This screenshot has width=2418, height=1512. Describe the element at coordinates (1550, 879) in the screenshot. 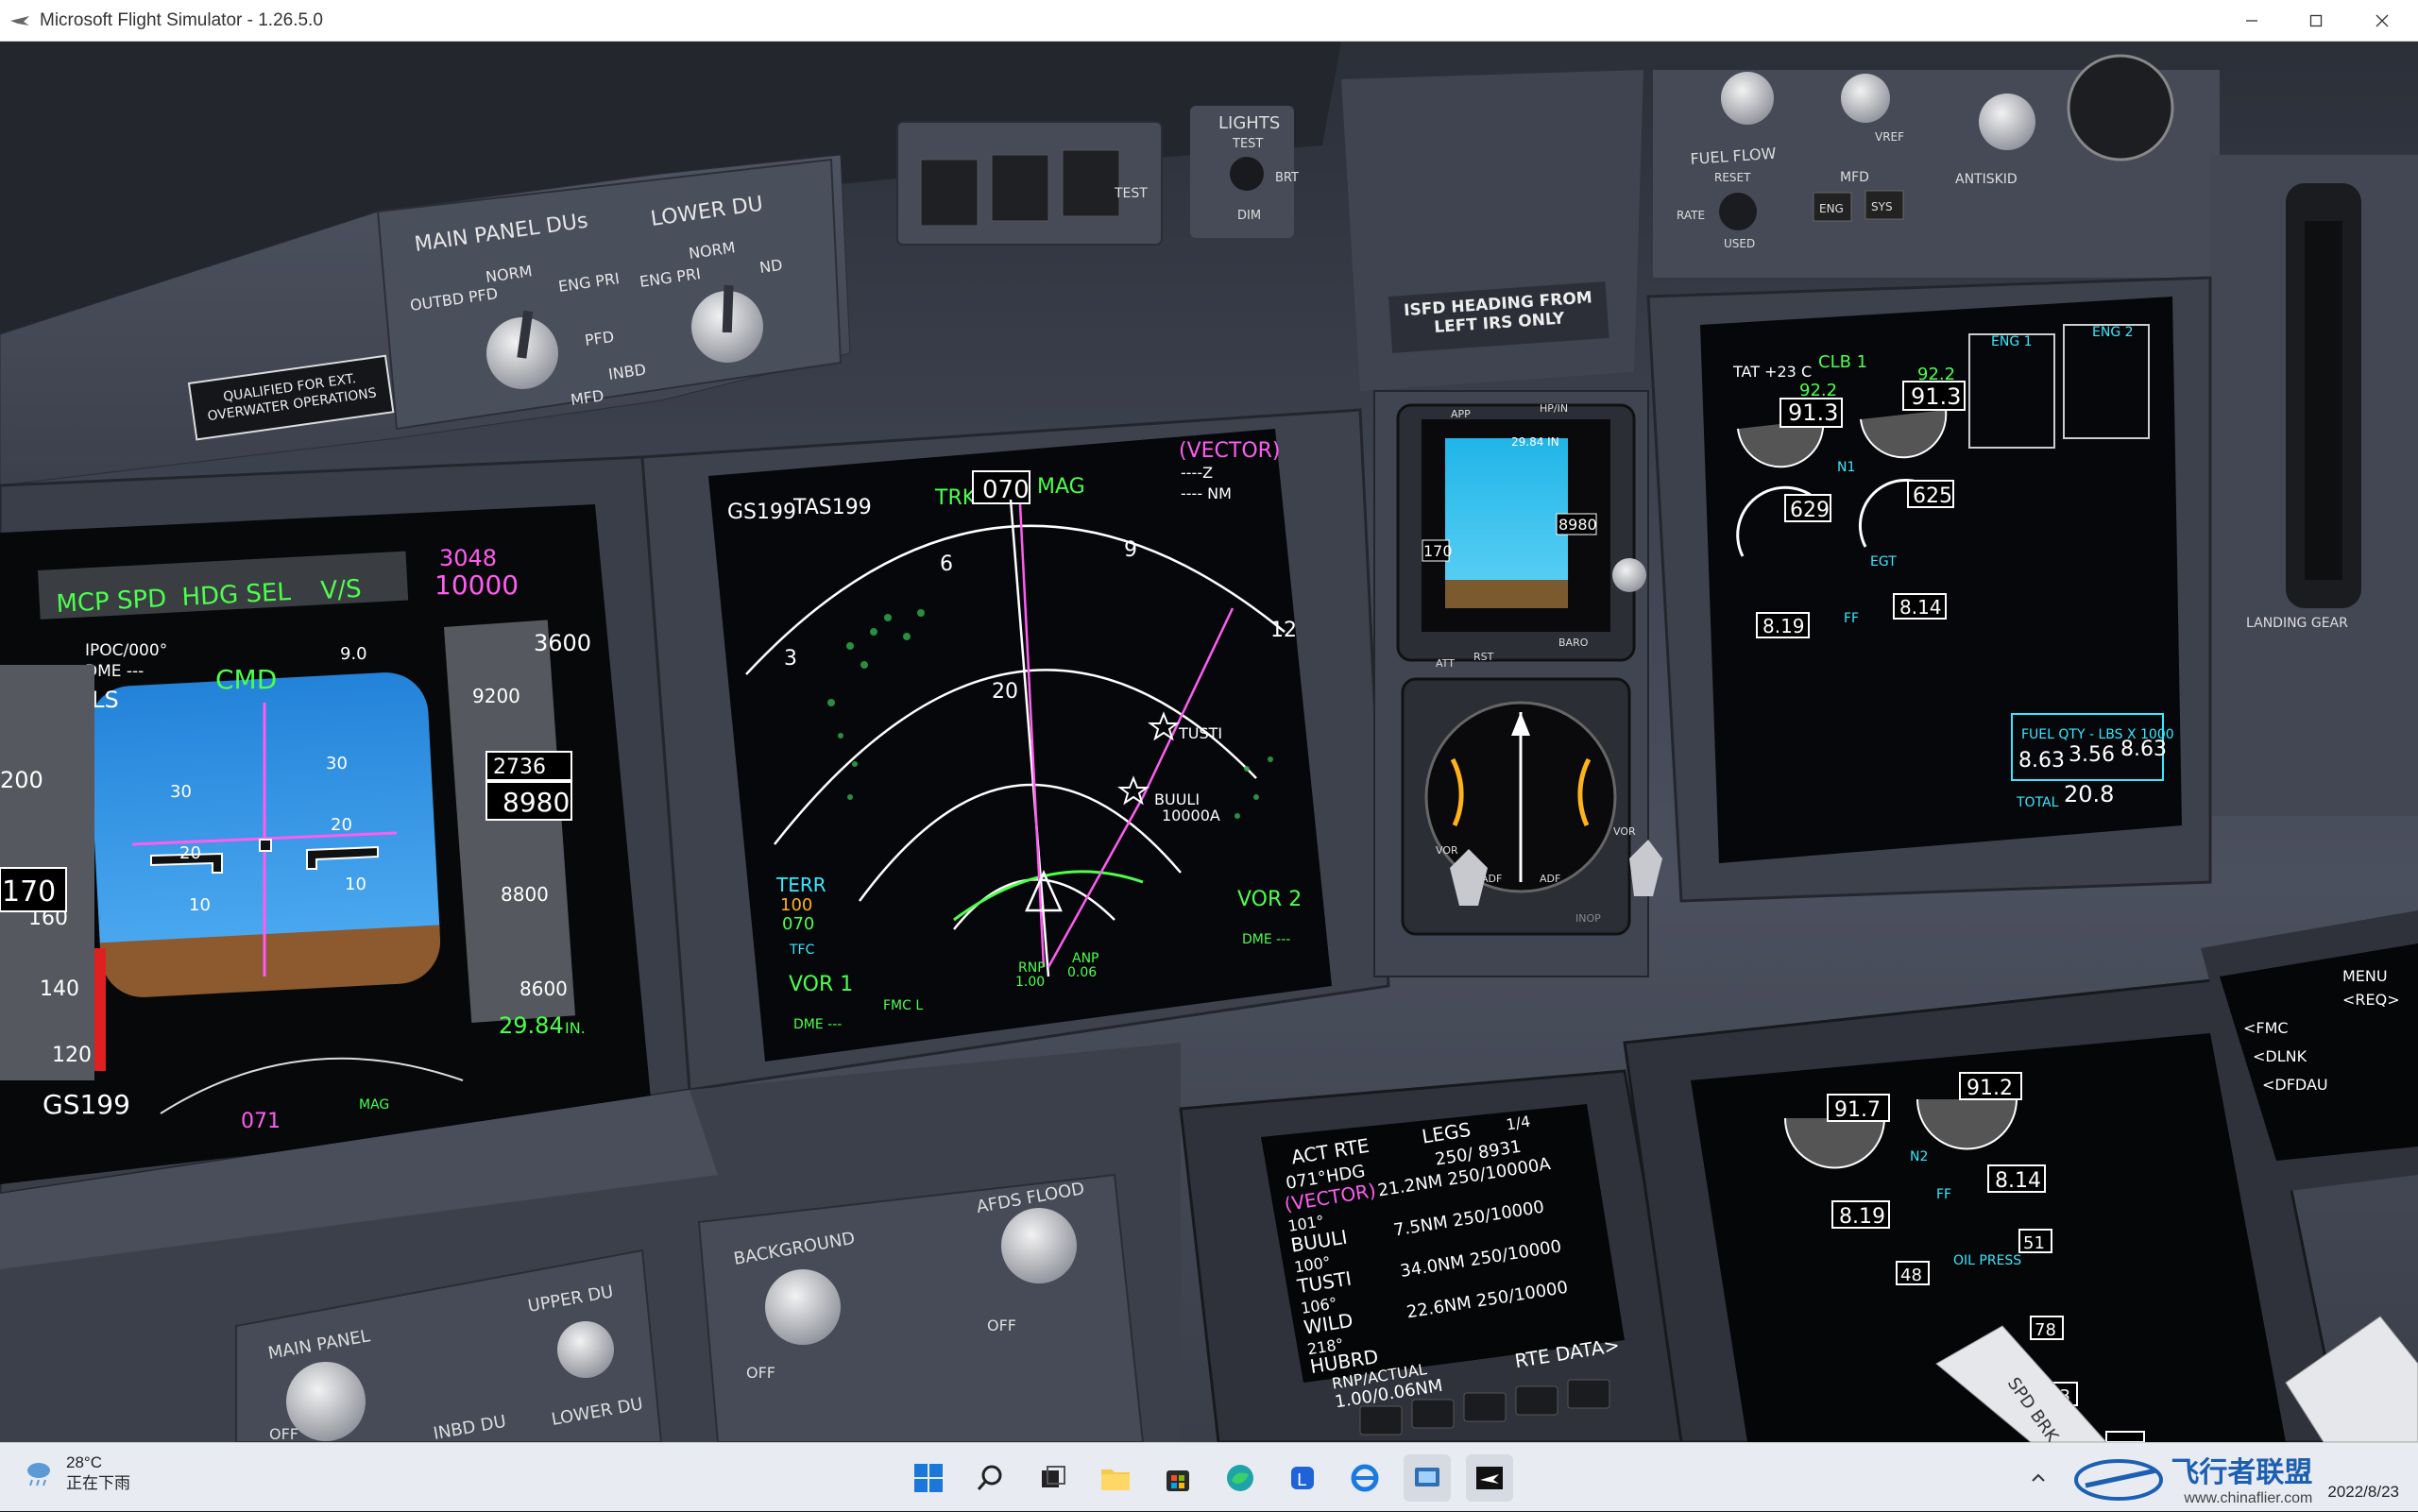

I see `svg-text: ADF` at that location.